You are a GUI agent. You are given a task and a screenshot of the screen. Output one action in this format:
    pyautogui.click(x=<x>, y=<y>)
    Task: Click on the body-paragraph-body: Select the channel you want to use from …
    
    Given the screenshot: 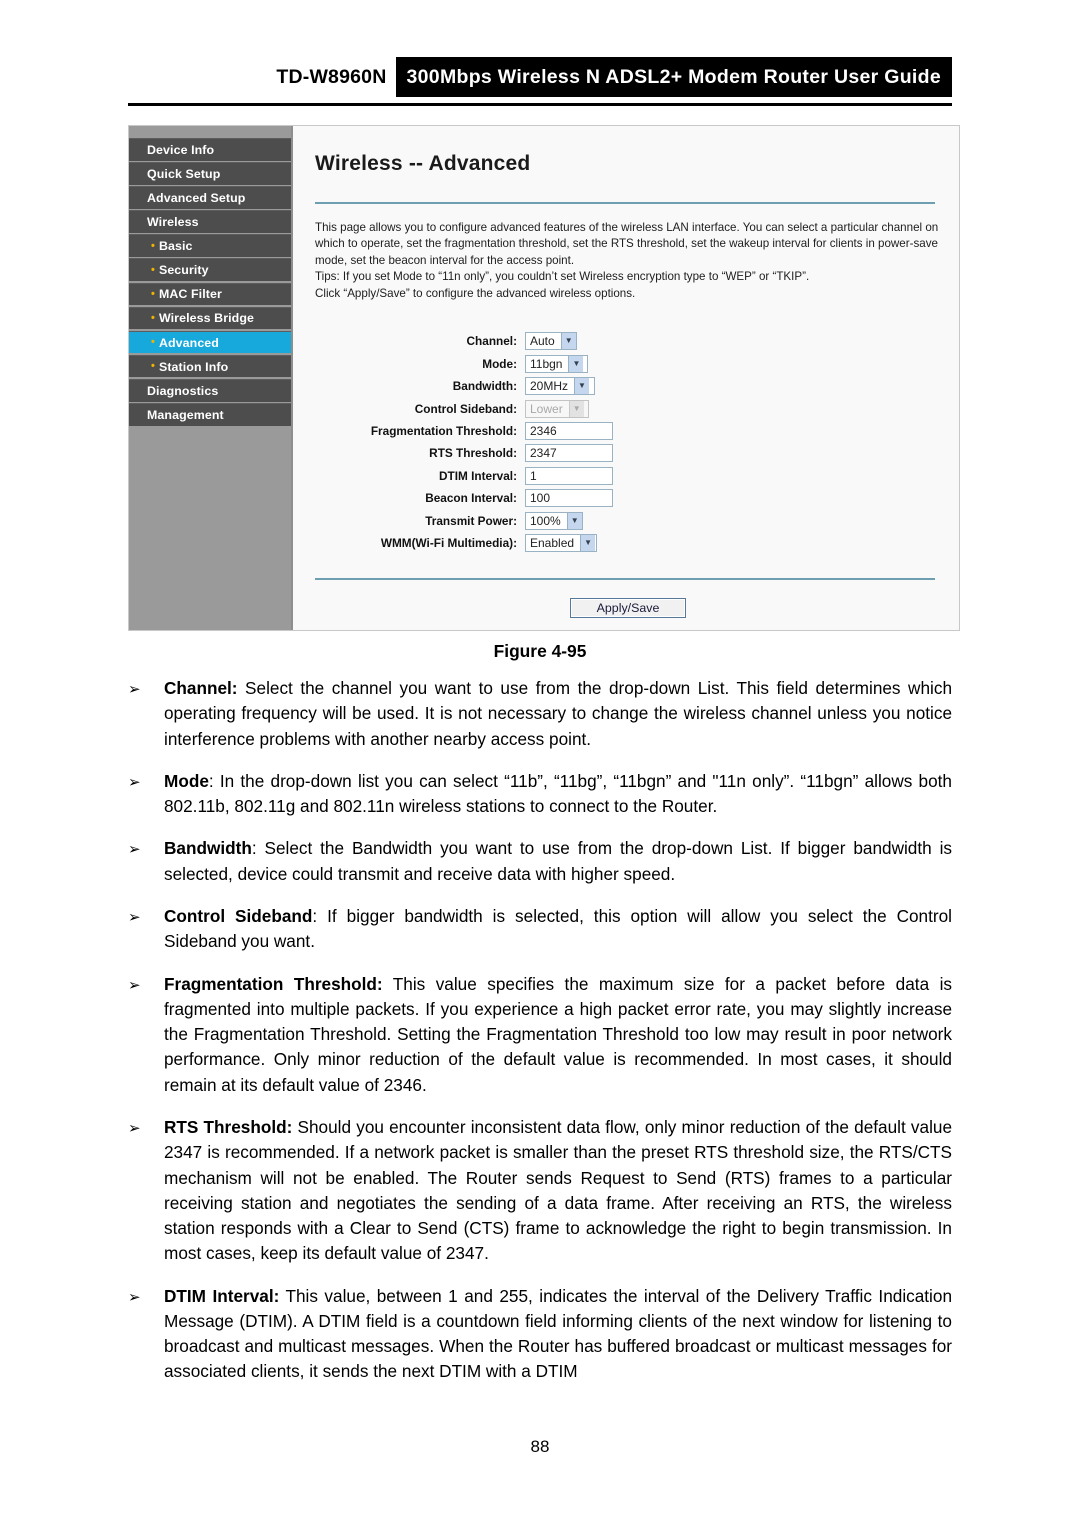 What is the action you would take?
    pyautogui.click(x=558, y=713)
    